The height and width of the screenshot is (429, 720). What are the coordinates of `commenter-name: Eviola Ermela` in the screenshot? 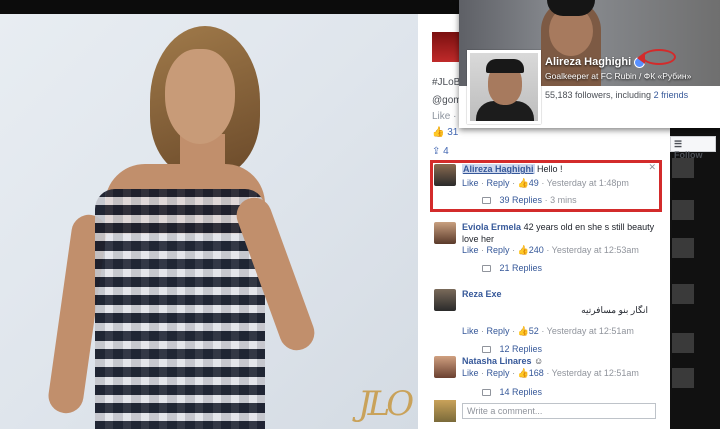 It's located at (491, 227).